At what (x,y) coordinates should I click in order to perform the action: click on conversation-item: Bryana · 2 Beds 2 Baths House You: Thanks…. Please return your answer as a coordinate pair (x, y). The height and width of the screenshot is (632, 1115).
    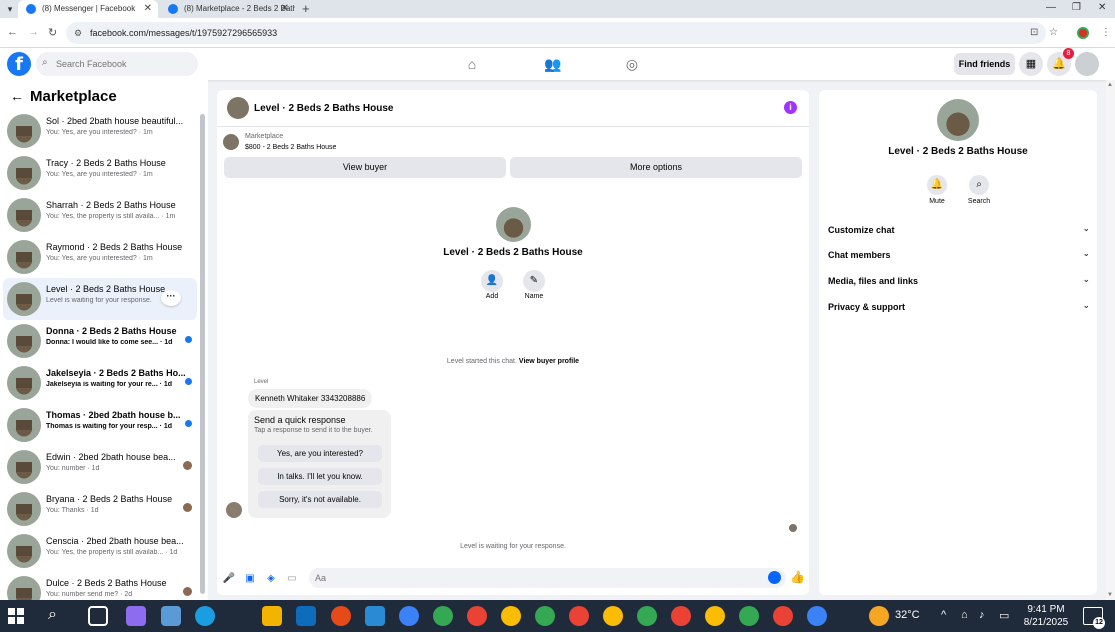
    Looking at the image, I should click on (100, 509).